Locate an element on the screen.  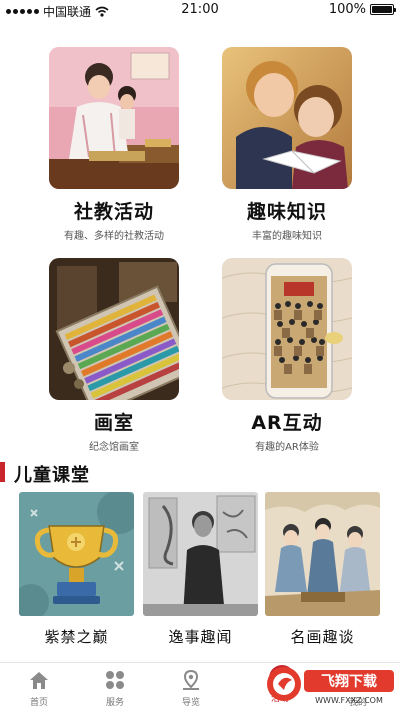
course-label: 逸事趣闻 is located at coordinates (200, 637).